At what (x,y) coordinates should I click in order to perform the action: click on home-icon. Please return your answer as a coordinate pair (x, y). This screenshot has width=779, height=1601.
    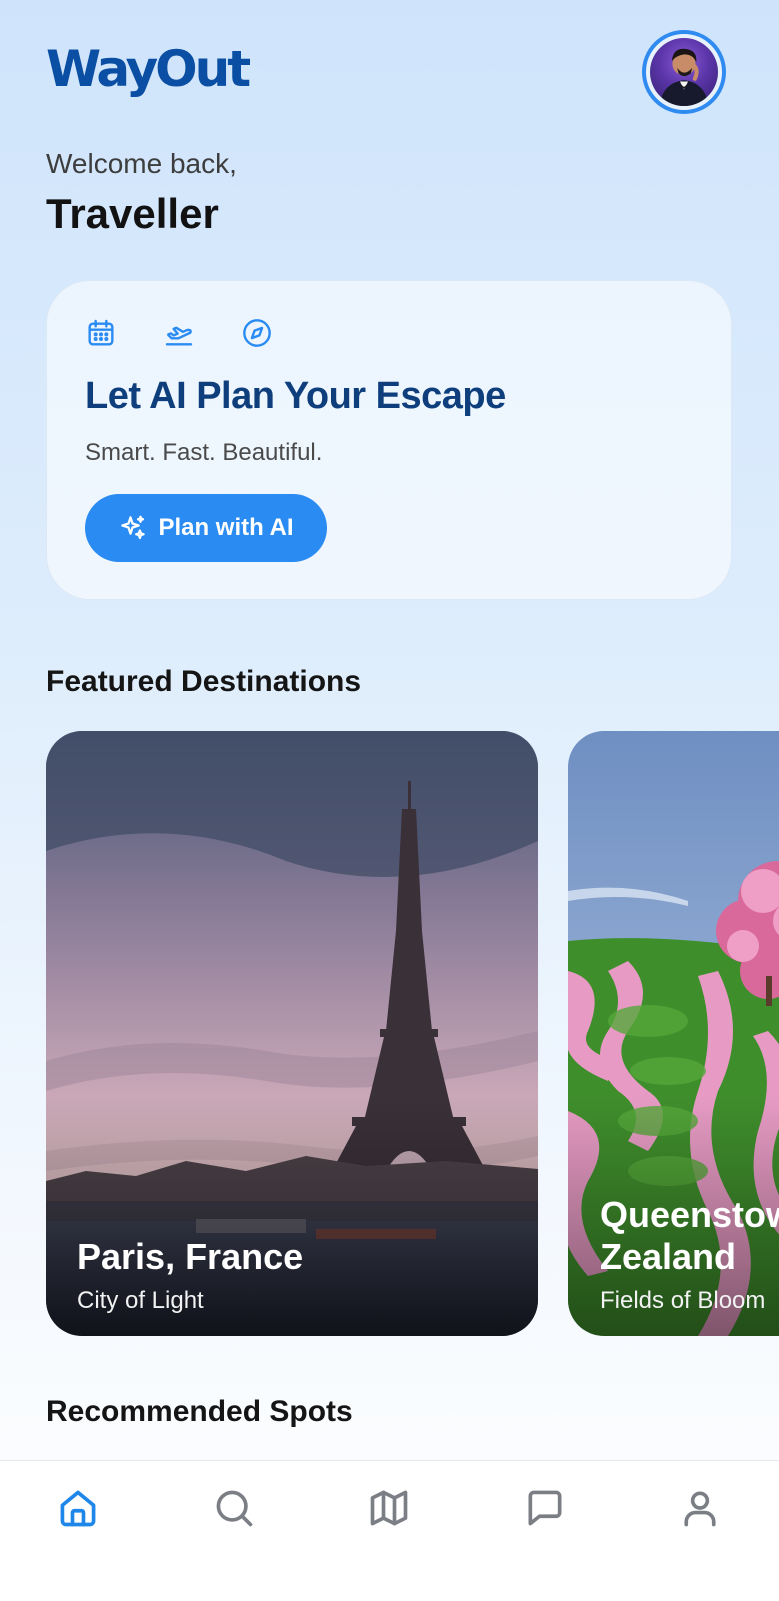
    Looking at the image, I should click on (78, 1508).